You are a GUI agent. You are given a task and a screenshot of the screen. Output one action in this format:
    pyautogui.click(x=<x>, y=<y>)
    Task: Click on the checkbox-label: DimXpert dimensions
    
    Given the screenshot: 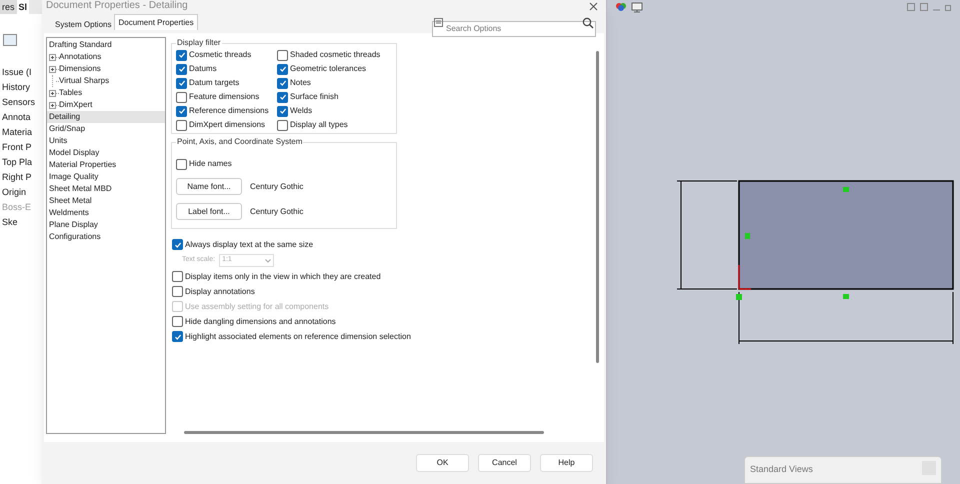 What is the action you would take?
    pyautogui.click(x=227, y=125)
    